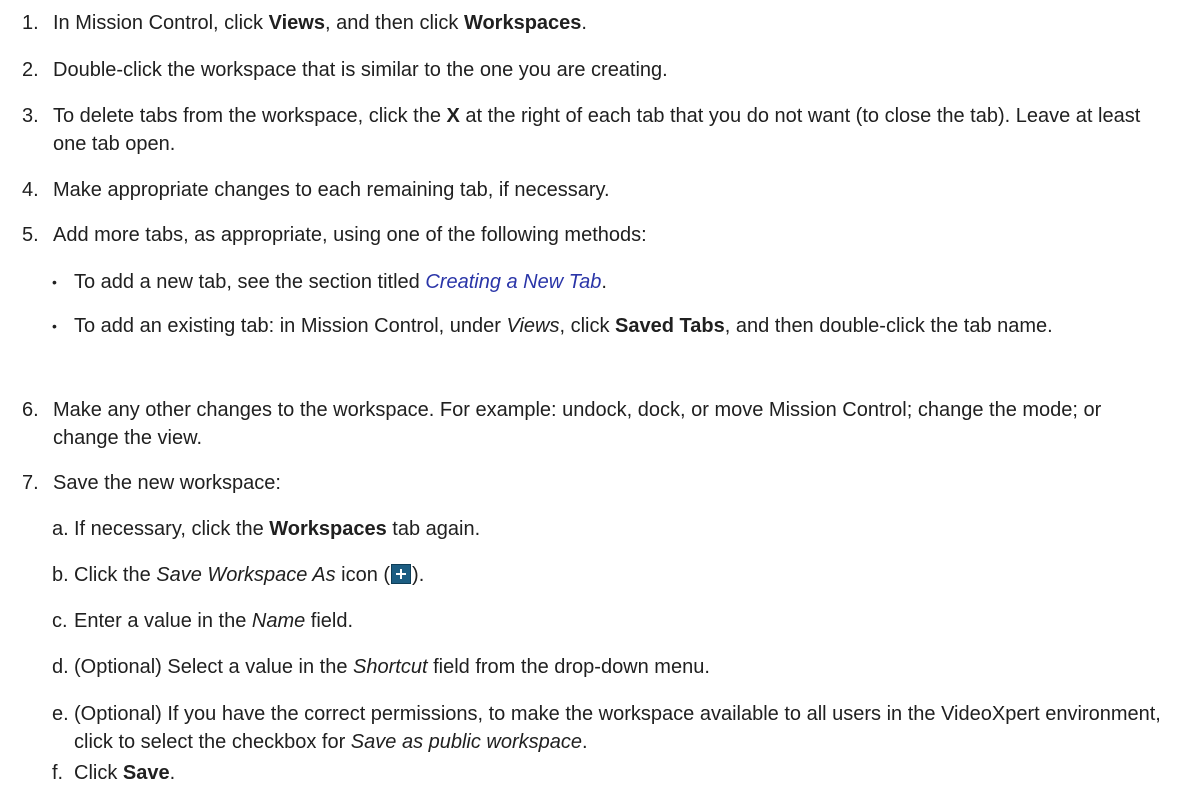 This screenshot has height=789, width=1179. What do you see at coordinates (888, 325) in the screenshot?
I see `bullet-text: , and then double-click the tab name.` at bounding box center [888, 325].